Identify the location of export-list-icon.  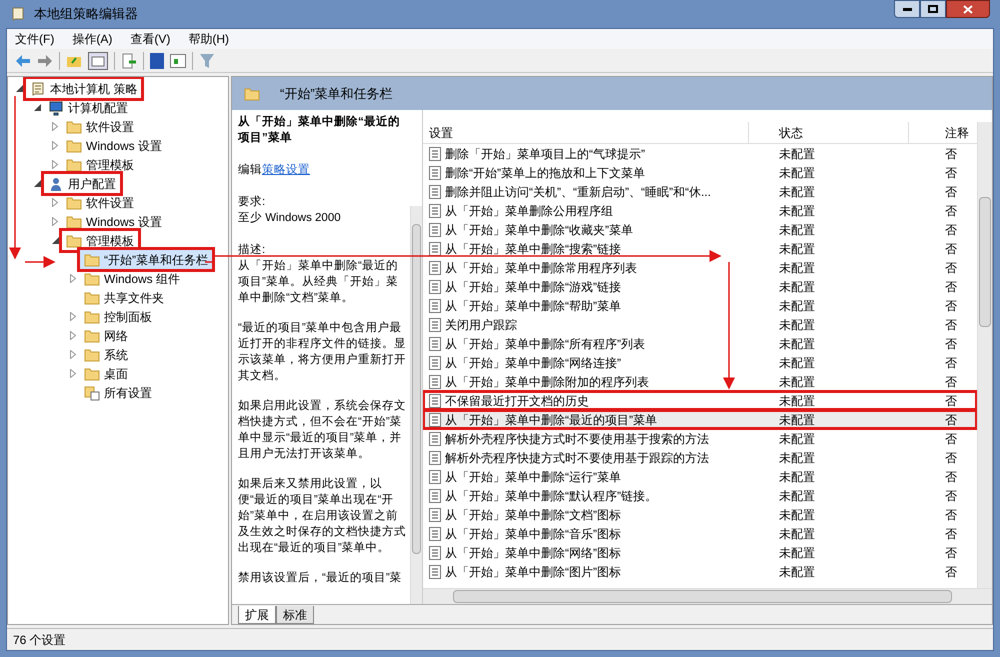
(129, 60).